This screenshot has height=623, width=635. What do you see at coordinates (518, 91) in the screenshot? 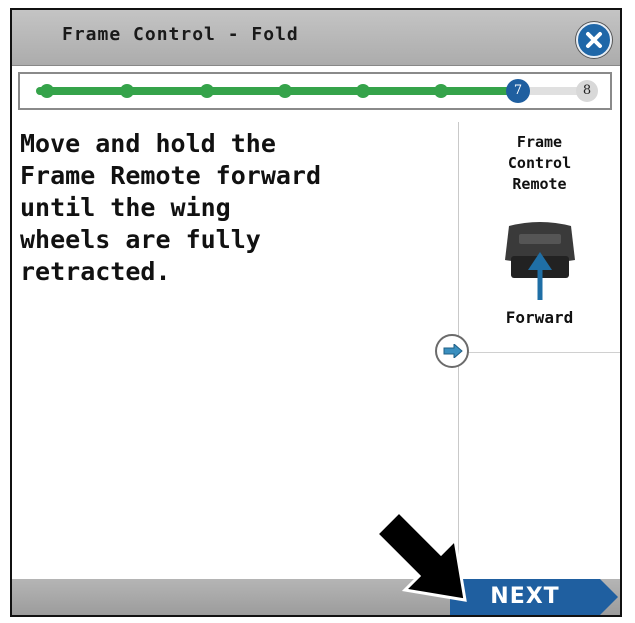
I see `current-step-indicator: 7` at bounding box center [518, 91].